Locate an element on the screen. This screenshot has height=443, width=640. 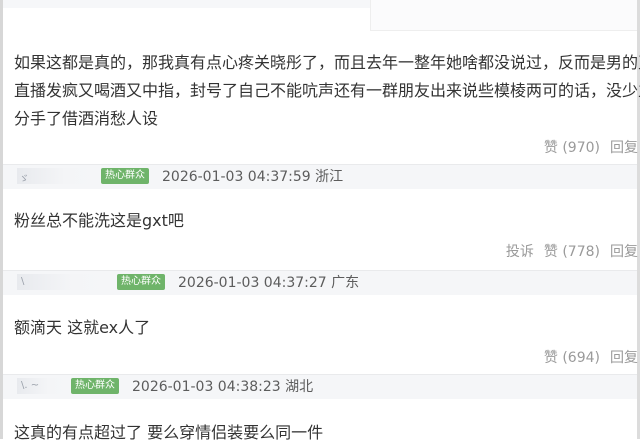
user-name-mark: ゞ is located at coordinates (24, 179).